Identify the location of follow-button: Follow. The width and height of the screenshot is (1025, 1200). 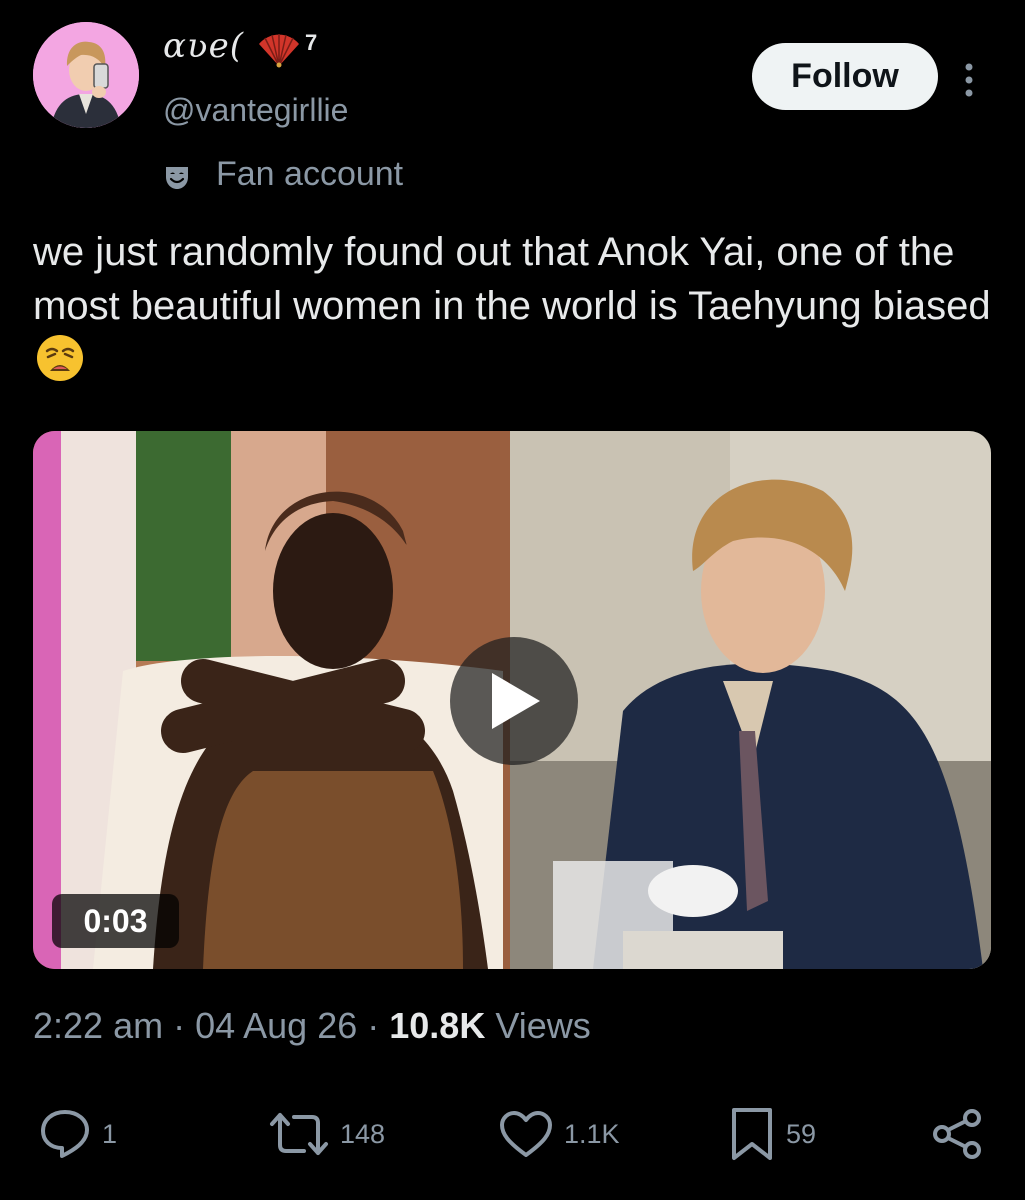
(845, 76).